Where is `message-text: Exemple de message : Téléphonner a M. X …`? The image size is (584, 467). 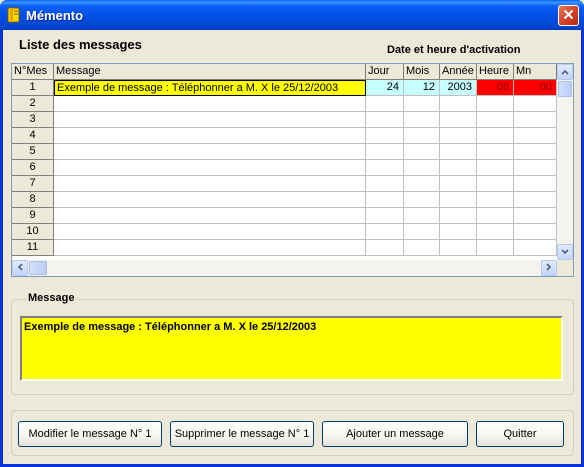
message-text: Exemple de message : Téléphonner a M. X … is located at coordinates (291, 348).